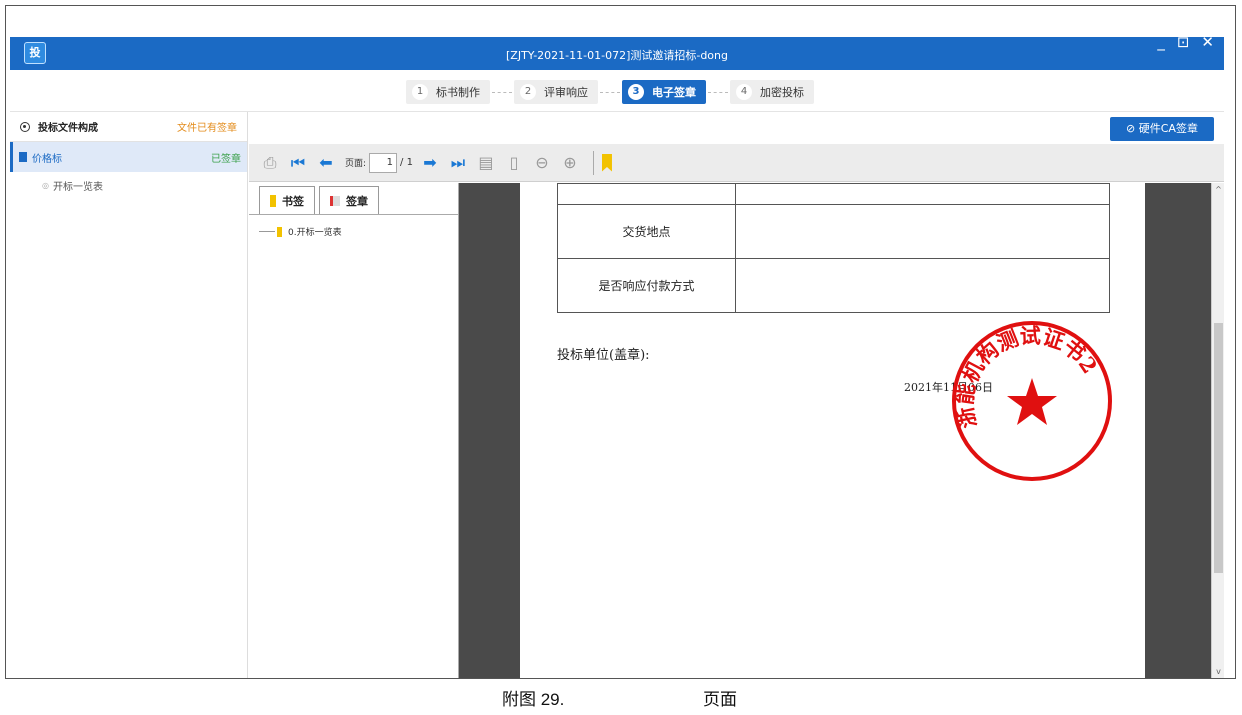 This screenshot has width=1242, height=715. I want to click on caption-figure-number: 附图 29., so click(533, 699).